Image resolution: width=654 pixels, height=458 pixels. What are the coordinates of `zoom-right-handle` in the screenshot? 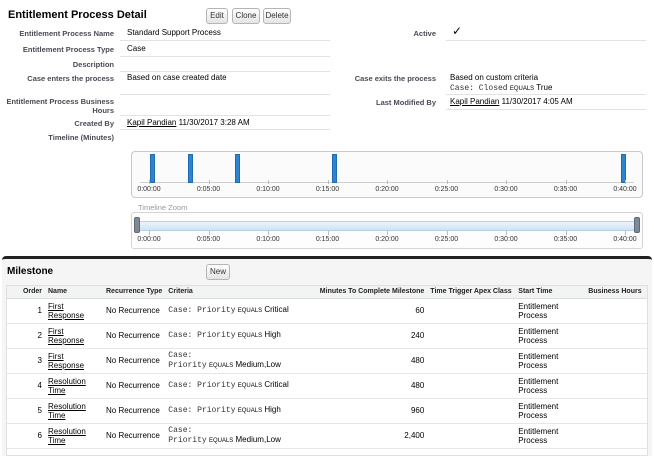 It's located at (637, 225).